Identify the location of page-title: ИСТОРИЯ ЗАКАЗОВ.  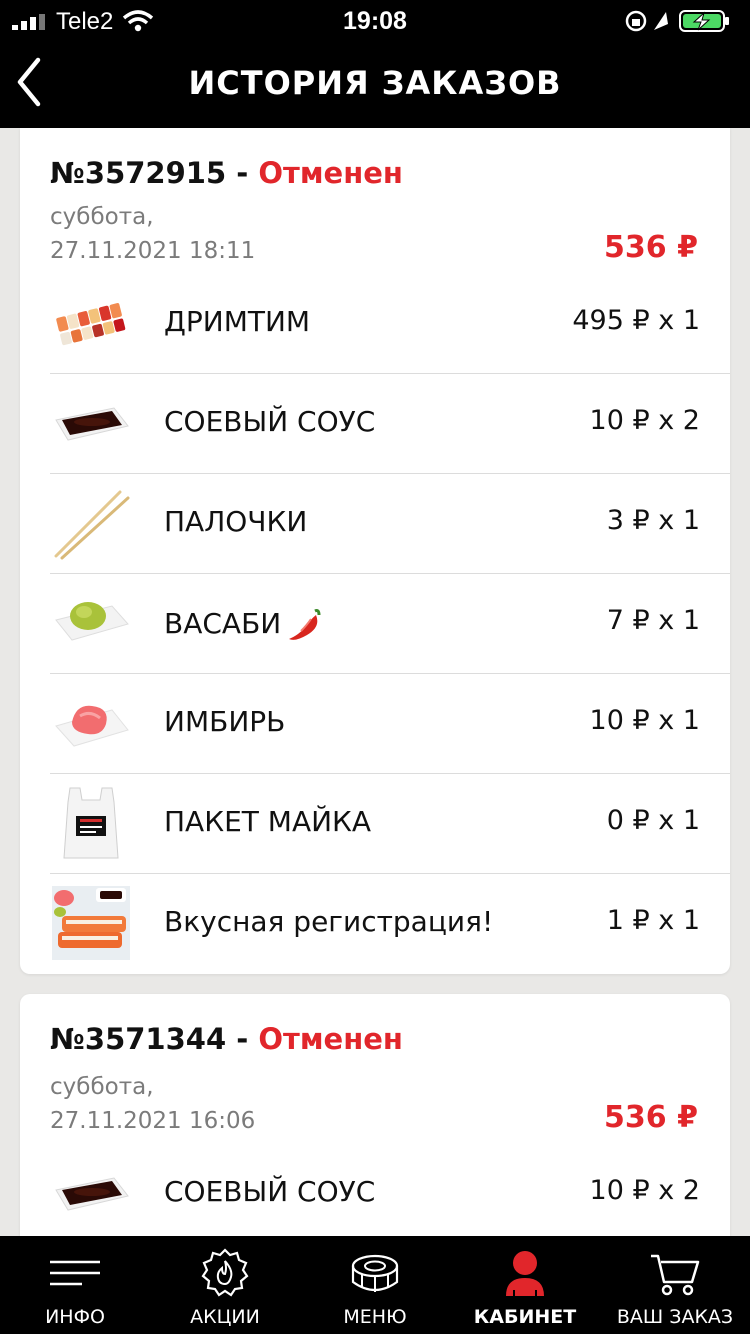
(375, 83).